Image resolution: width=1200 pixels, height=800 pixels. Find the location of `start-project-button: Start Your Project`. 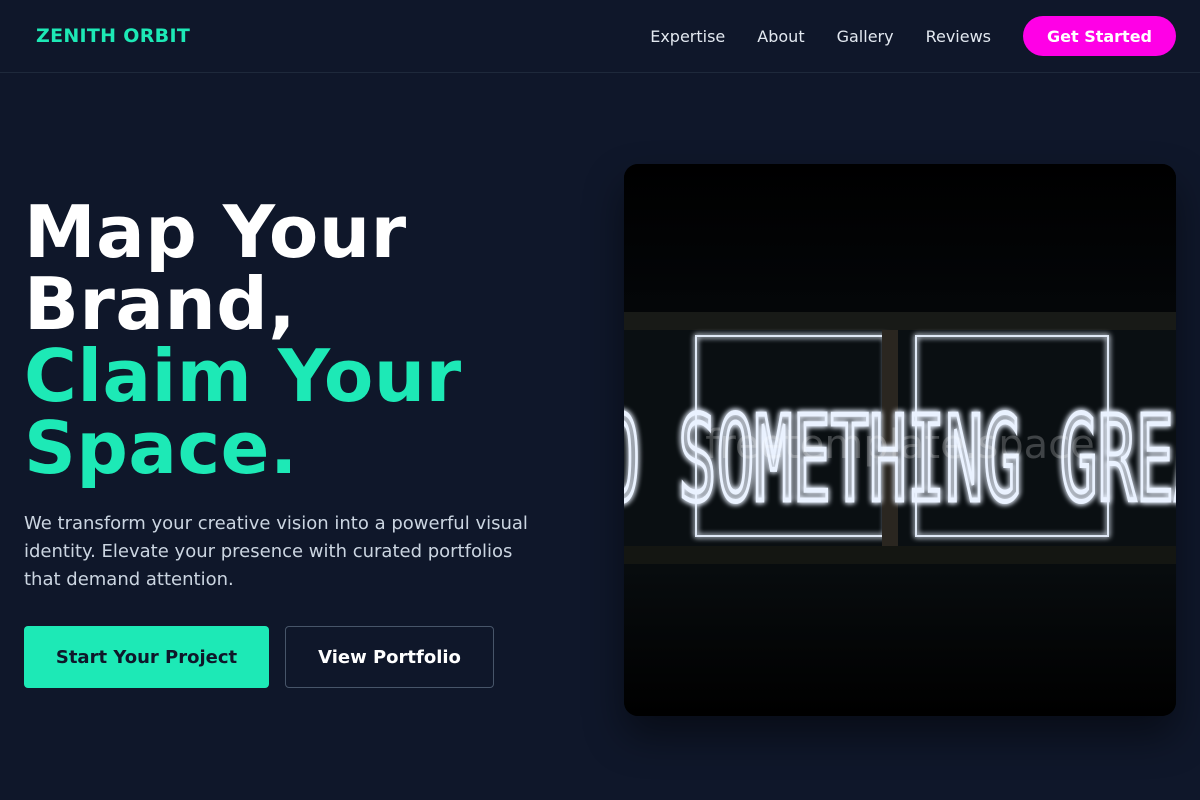

start-project-button: Start Your Project is located at coordinates (146, 657).